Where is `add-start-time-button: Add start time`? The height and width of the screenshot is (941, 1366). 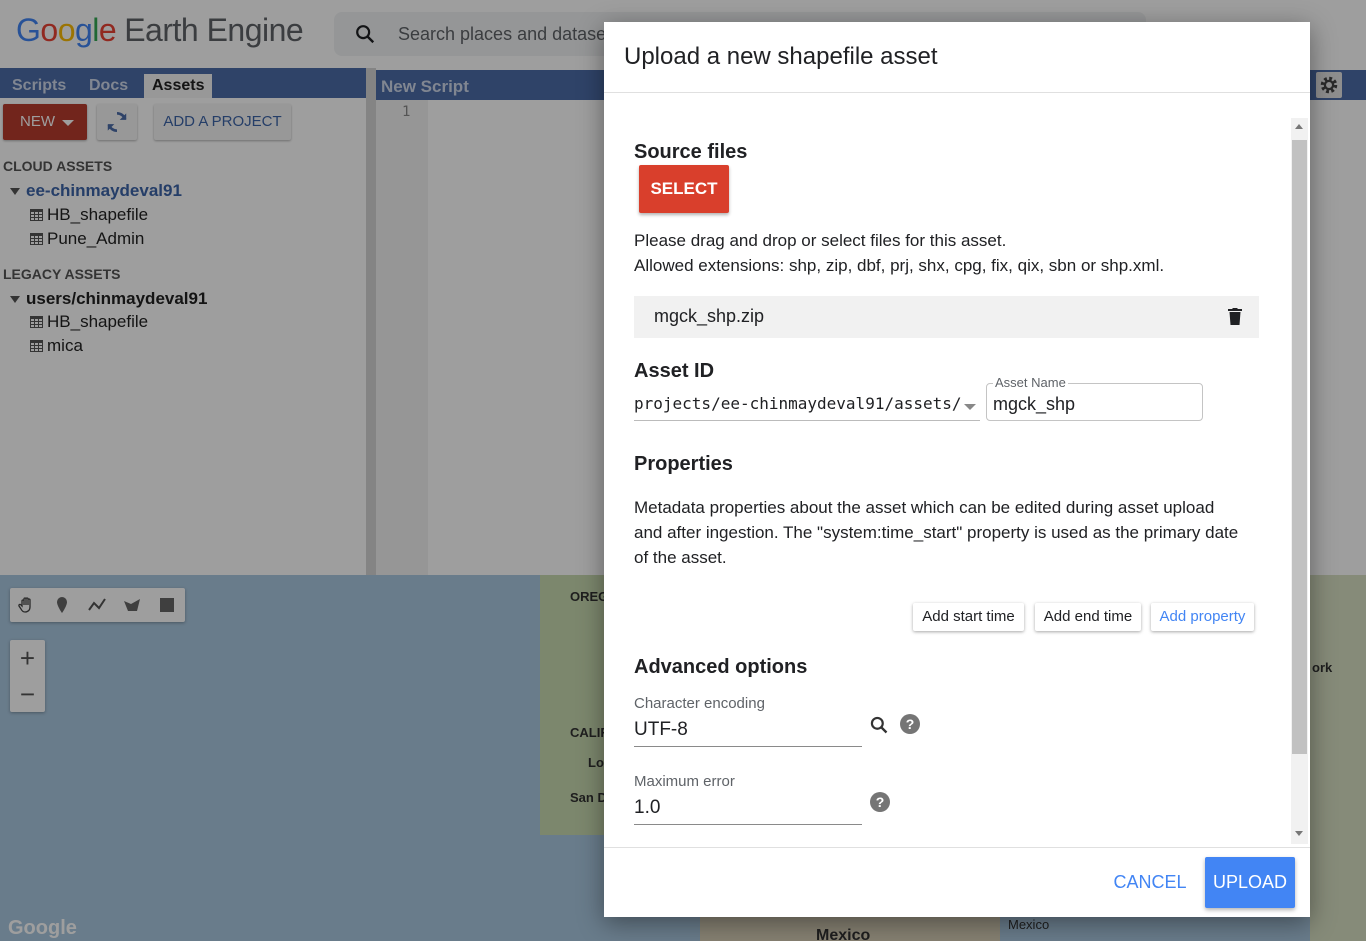 add-start-time-button: Add start time is located at coordinates (968, 617).